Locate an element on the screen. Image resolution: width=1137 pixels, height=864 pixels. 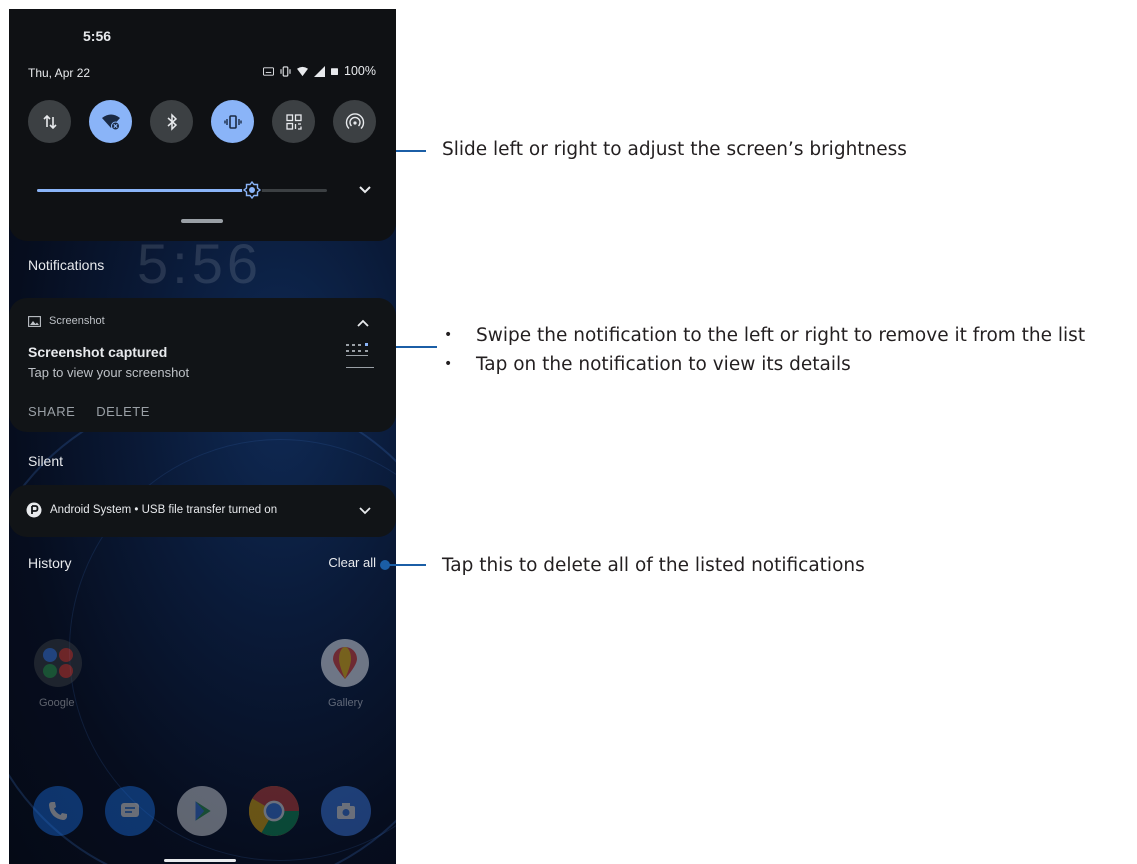
messages-app-icon is located at coordinates (130, 811).